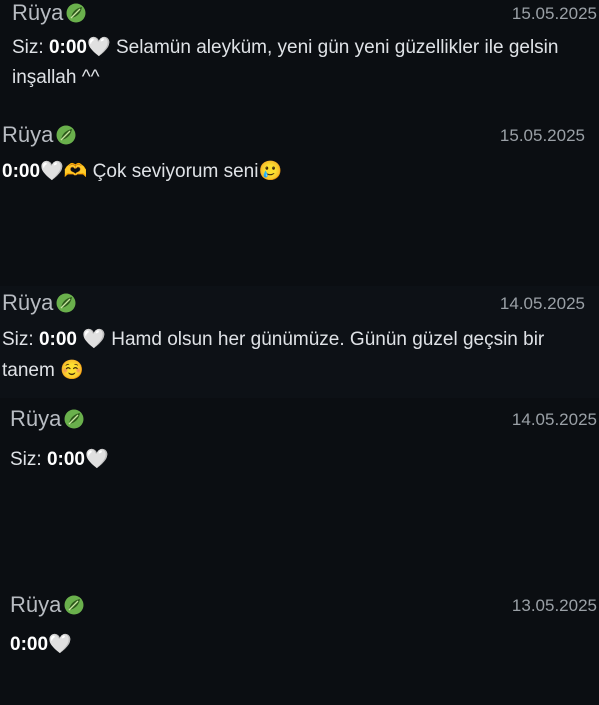 The width and height of the screenshot is (599, 705). What do you see at coordinates (299, 608) in the screenshot?
I see `conversation-header: Rüya 13.05.2025` at bounding box center [299, 608].